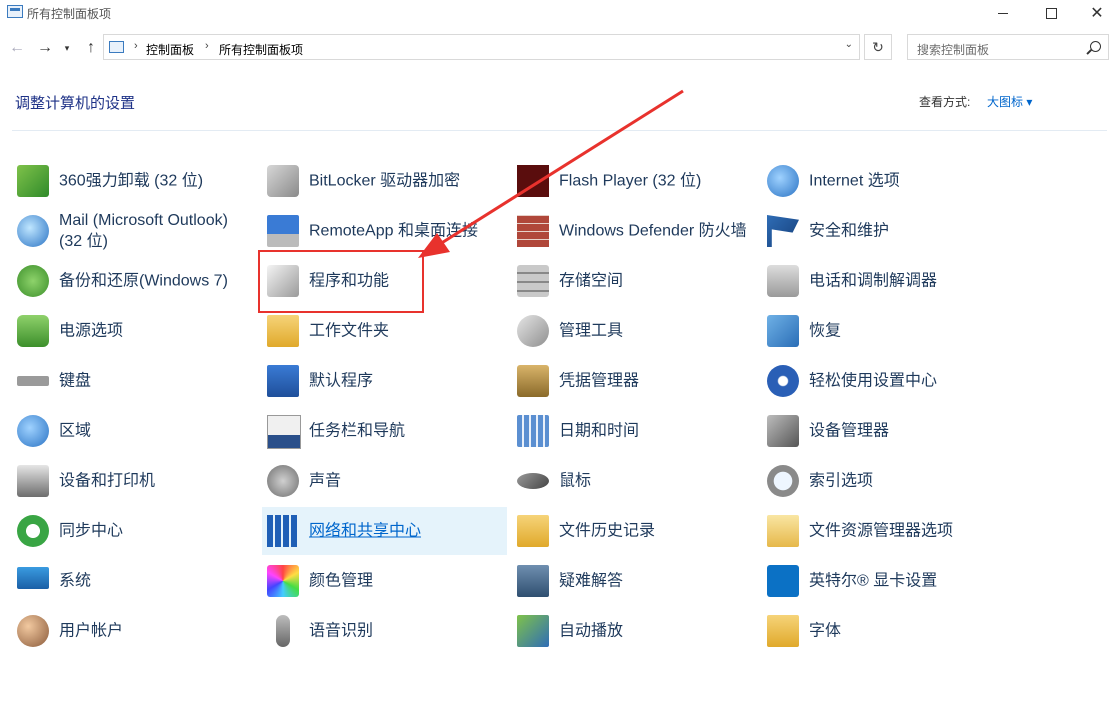 The width and height of the screenshot is (1119, 704). I want to click on breadcrumb-control-panel: 控制面板, so click(170, 49).